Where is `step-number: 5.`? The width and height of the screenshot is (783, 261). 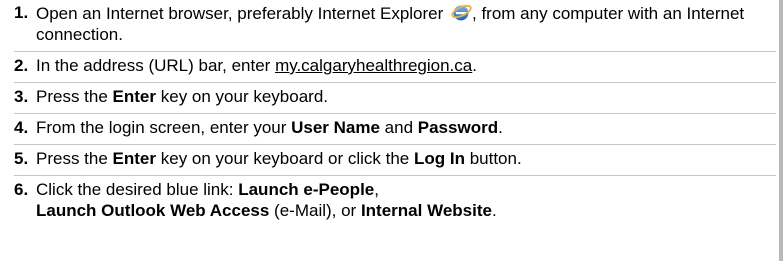
step-number: 5. is located at coordinates (21, 158).